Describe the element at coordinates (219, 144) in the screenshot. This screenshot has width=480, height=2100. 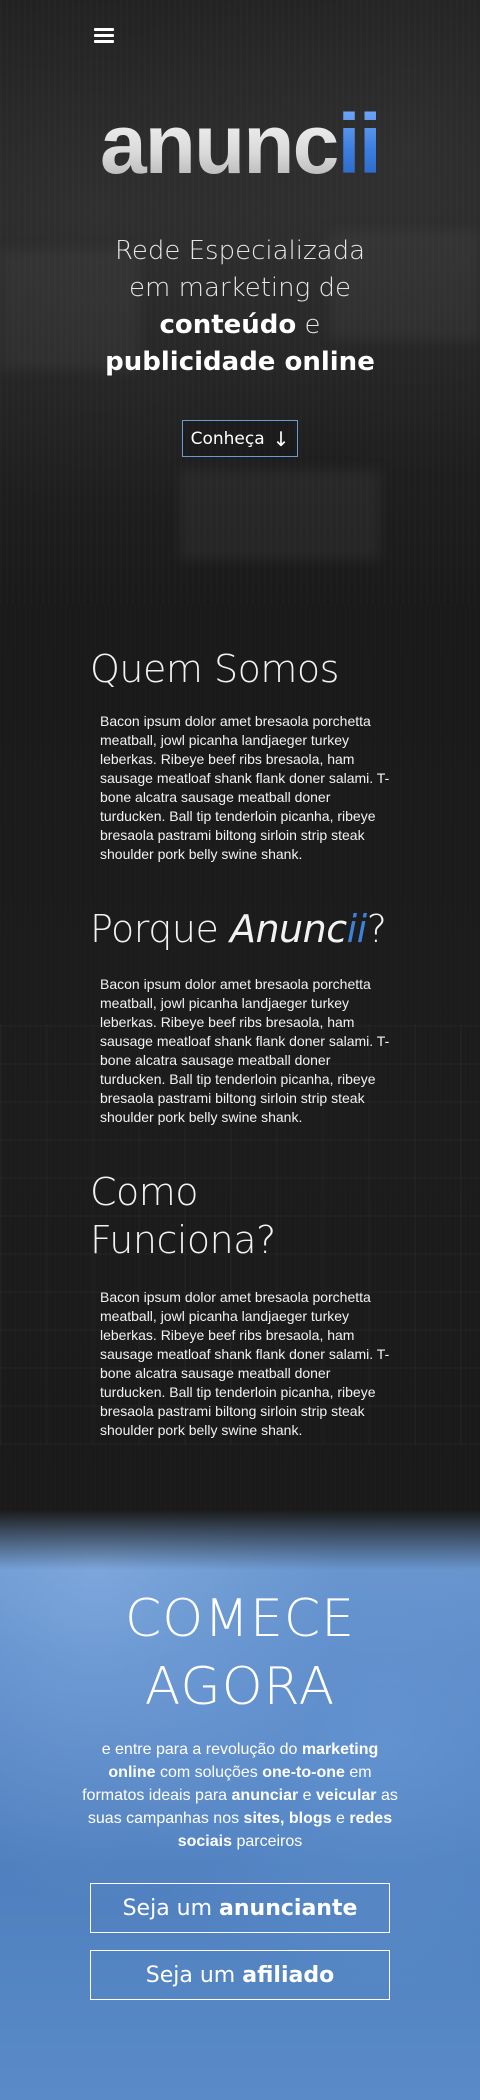
I see `logo-text: anunc` at that location.